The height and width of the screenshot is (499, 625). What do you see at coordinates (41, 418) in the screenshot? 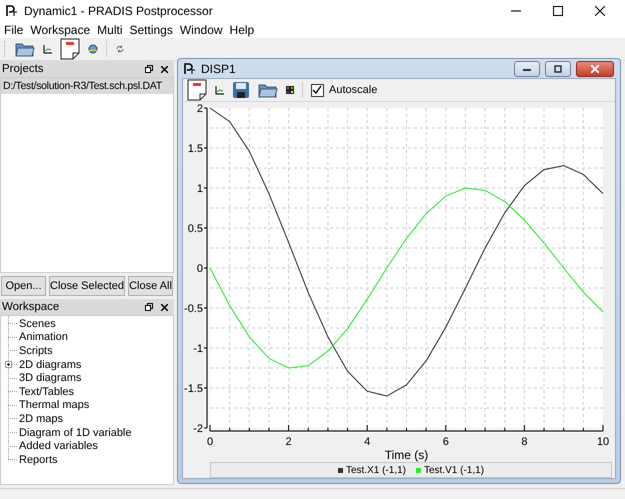
I see `tree-item: 2D maps` at bounding box center [41, 418].